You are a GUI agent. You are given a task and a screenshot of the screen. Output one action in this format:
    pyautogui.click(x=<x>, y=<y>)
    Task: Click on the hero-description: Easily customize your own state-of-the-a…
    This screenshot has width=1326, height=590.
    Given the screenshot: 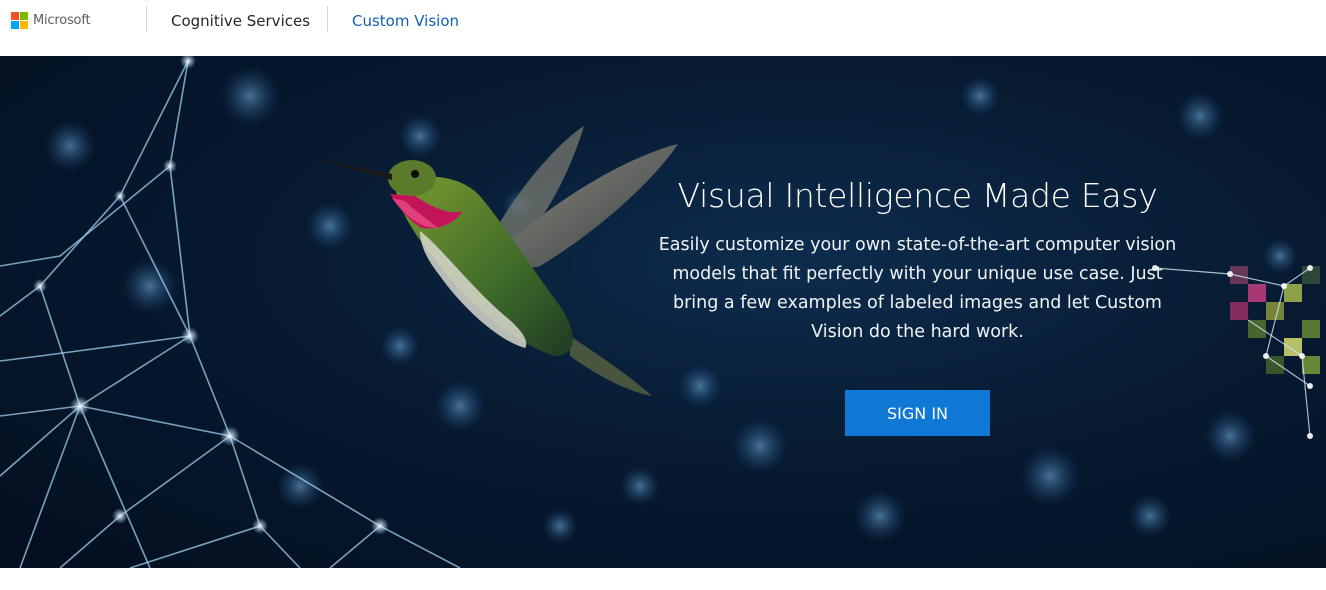 What is the action you would take?
    pyautogui.click(x=917, y=288)
    